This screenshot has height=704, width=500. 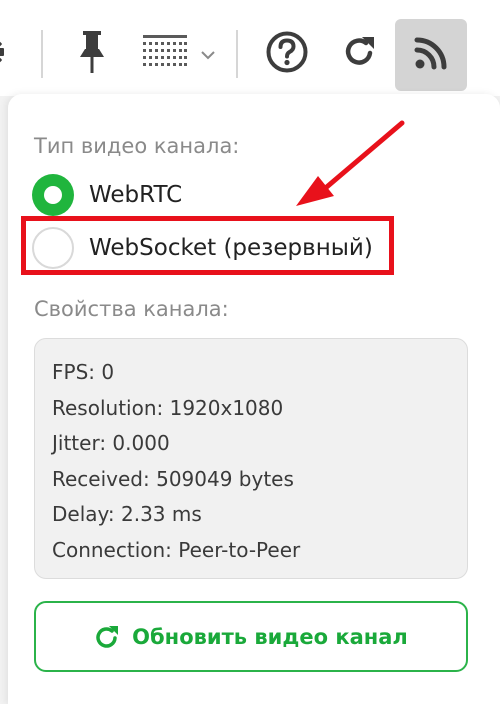 What do you see at coordinates (207, 245) in the screenshot?
I see `annotation-highlight-box` at bounding box center [207, 245].